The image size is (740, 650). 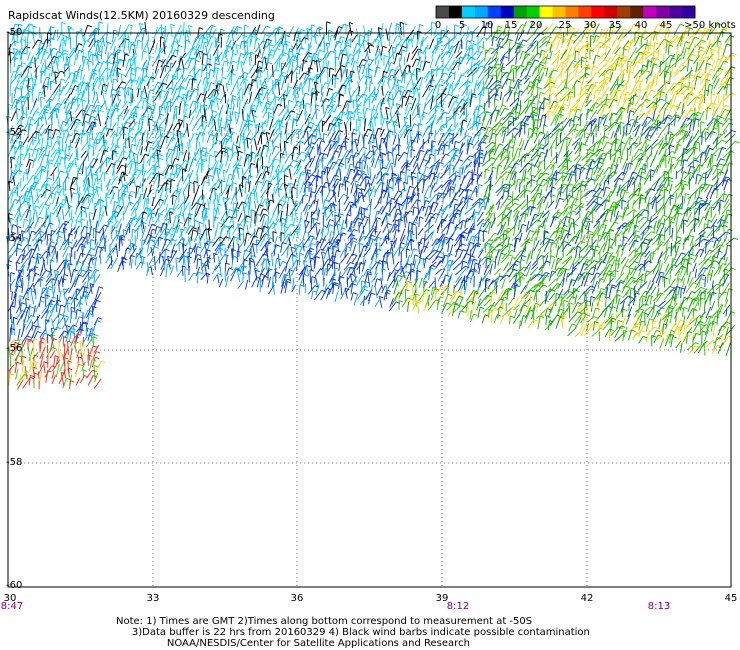 What do you see at coordinates (641, 25) in the screenshot?
I see `legend-label-40: 40` at bounding box center [641, 25].